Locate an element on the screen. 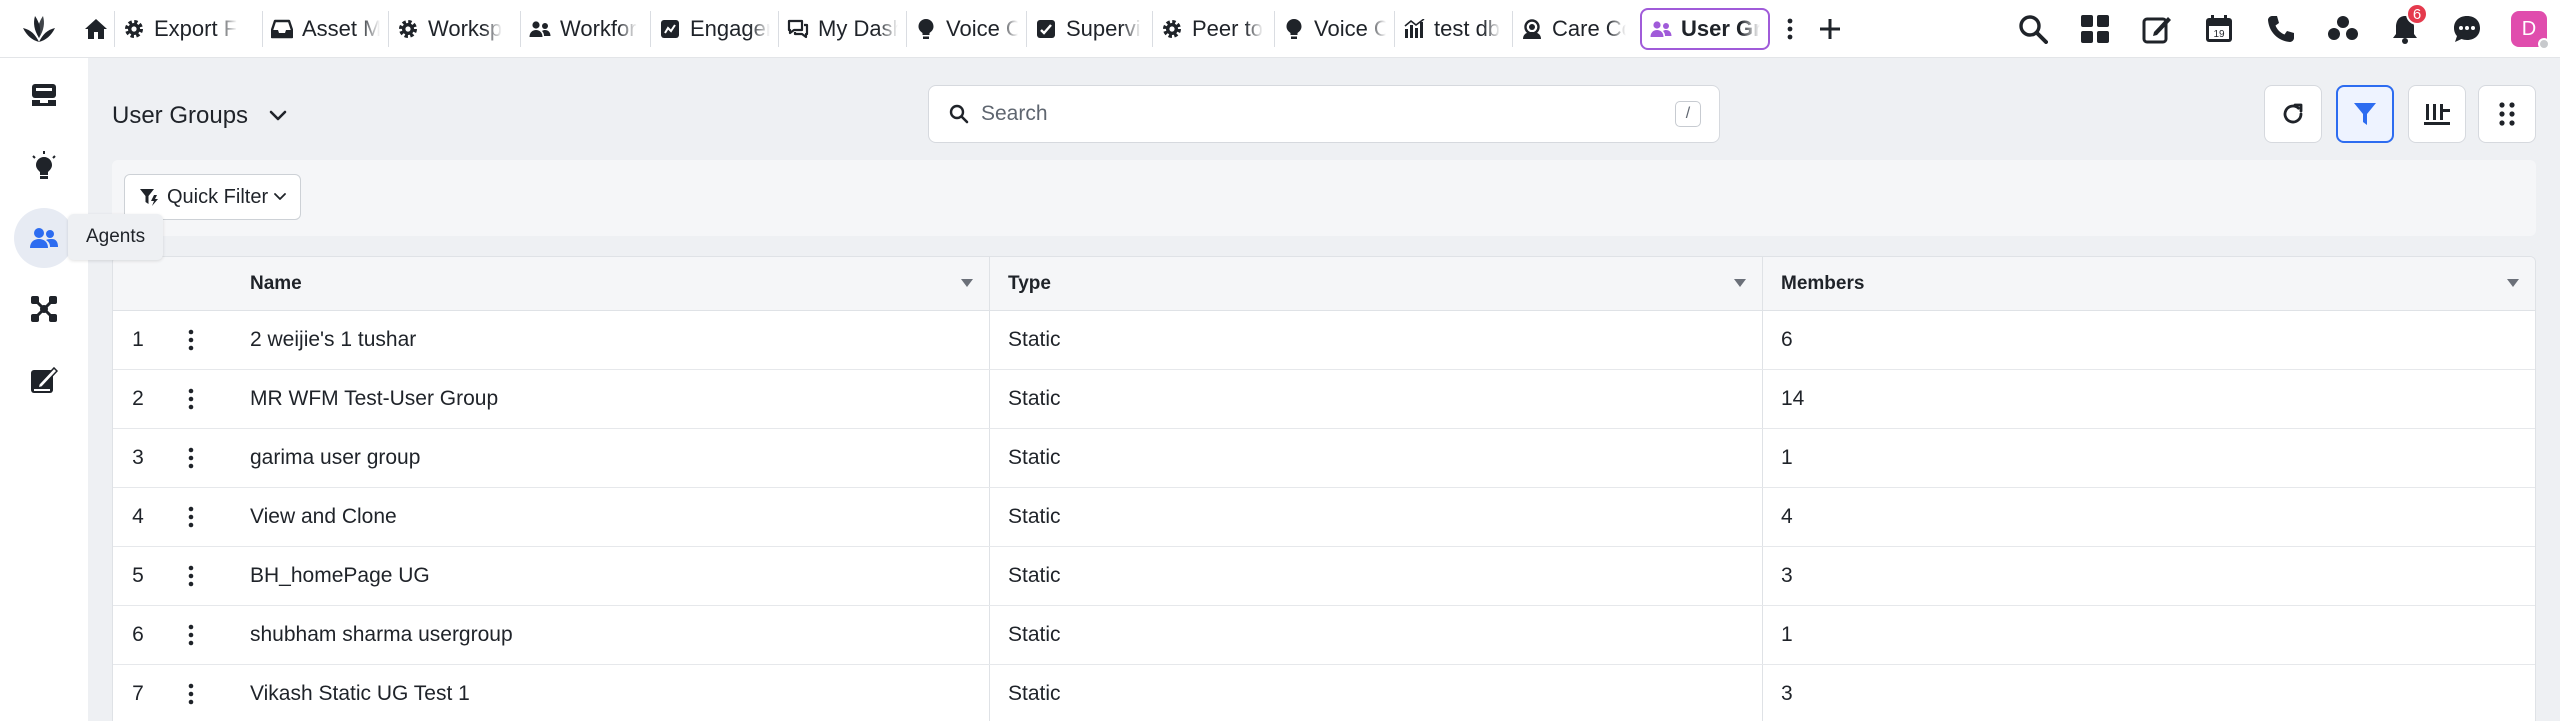 Image resolution: width=2560 pixels, height=721 pixels. row-index: 7 is located at coordinates (138, 693).